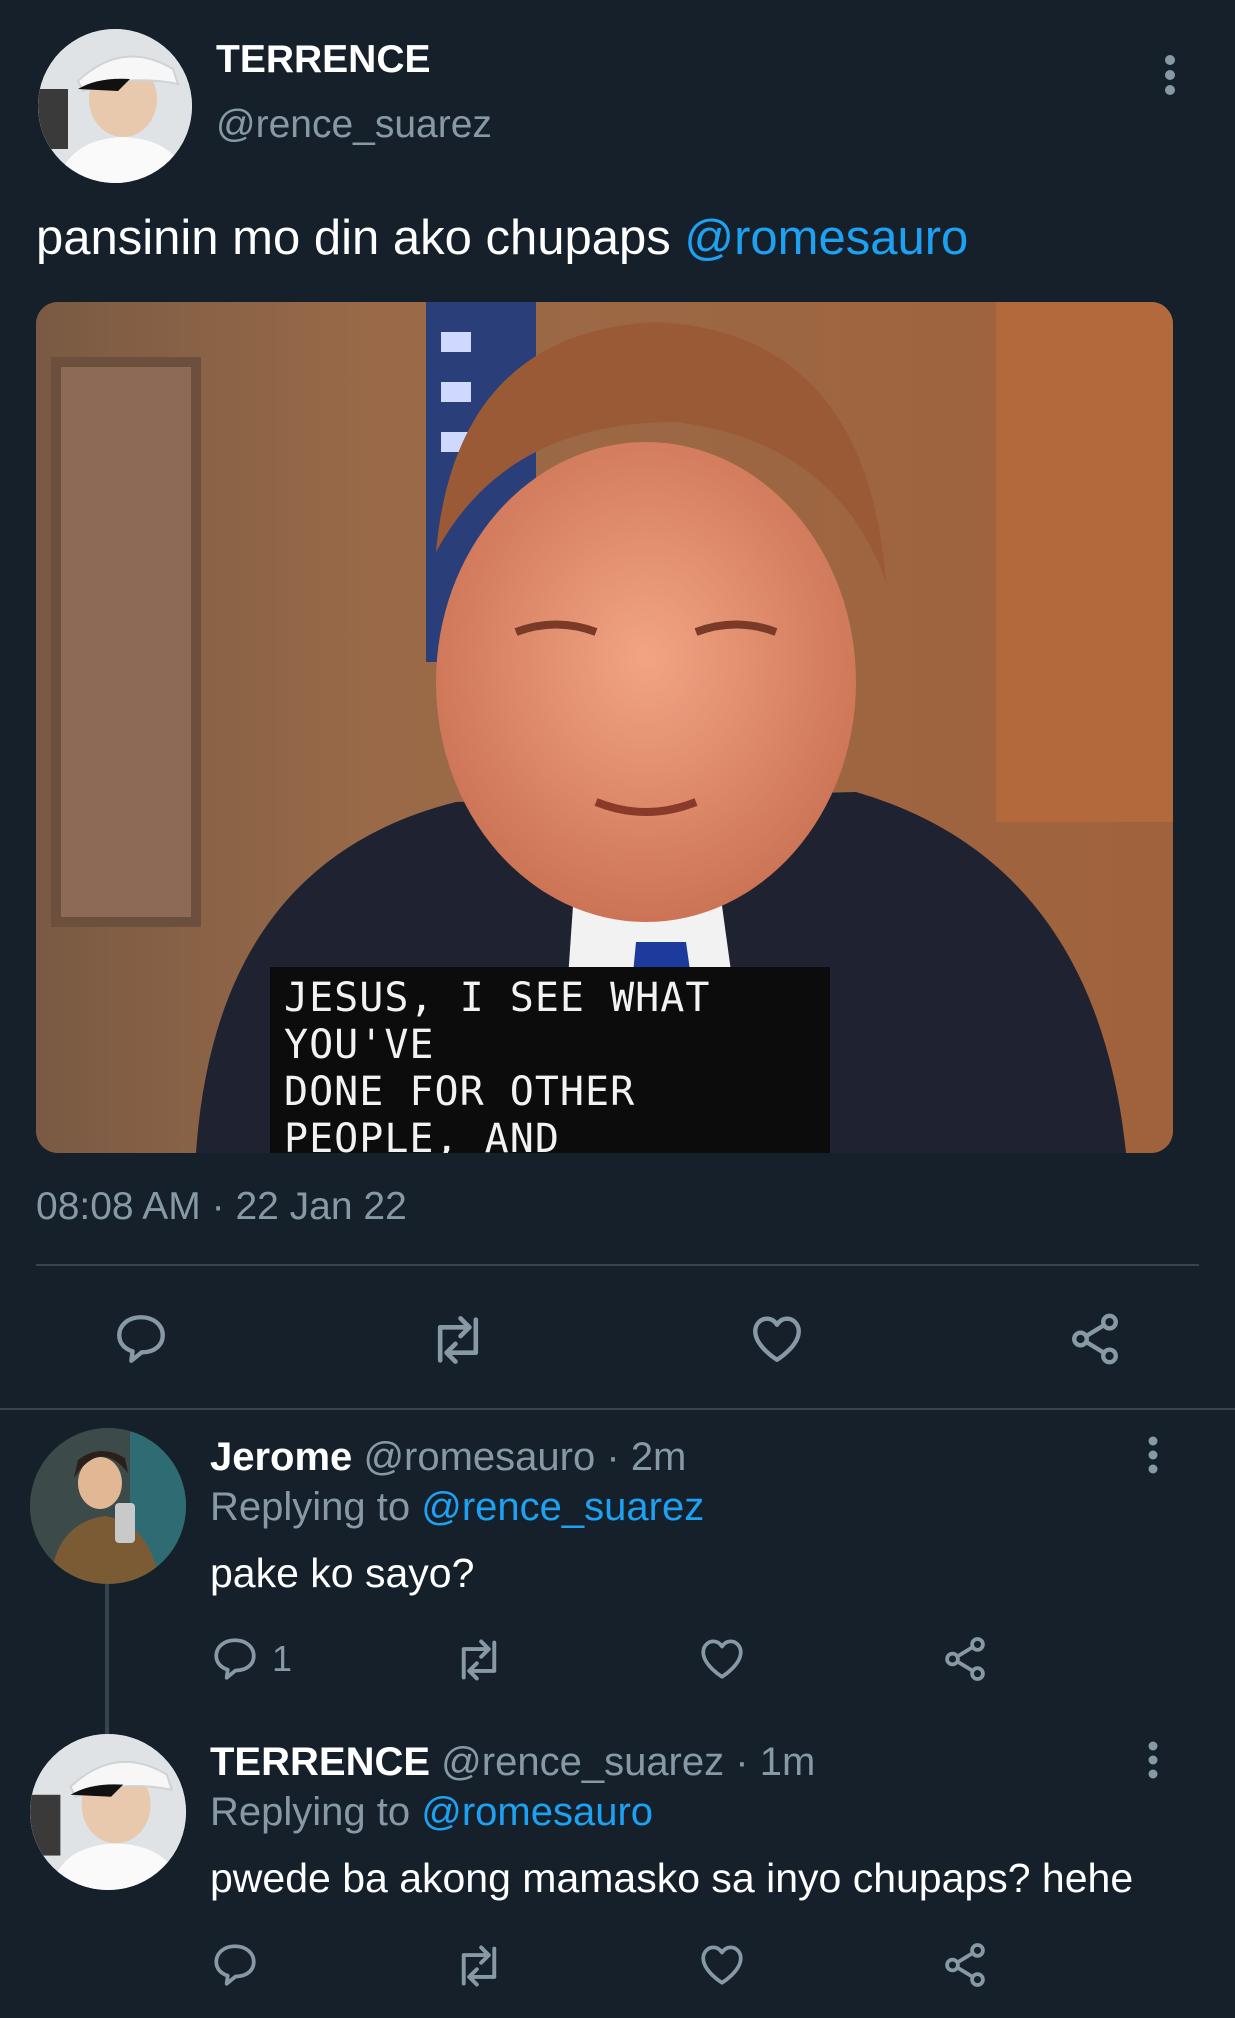 The image size is (1235, 2018). I want to click on reply-header: Jerome @romesauro · 2m, so click(448, 1457).